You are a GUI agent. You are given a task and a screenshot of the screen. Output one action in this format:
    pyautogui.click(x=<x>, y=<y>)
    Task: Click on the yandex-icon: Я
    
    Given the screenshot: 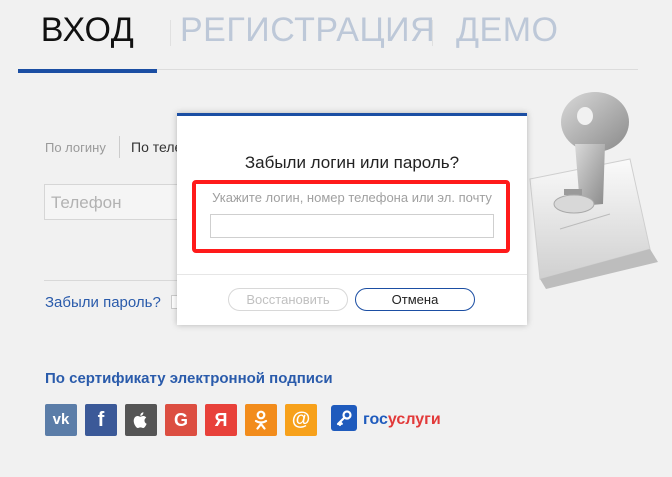 What is the action you would take?
    pyautogui.click(x=221, y=420)
    